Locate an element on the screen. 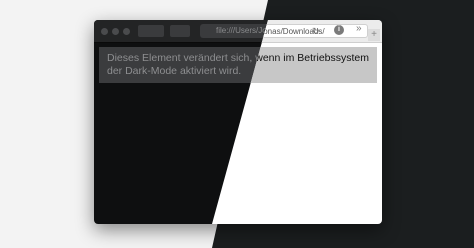 Image resolution: width=474 pixels, height=248 pixels. zoom-window-button is located at coordinates (126, 31).